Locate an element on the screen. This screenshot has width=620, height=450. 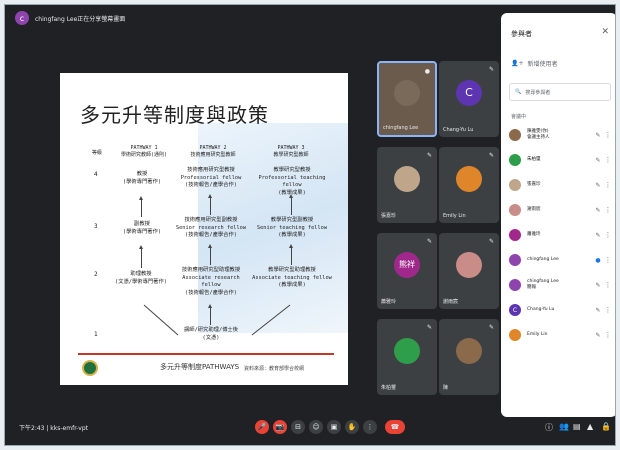
list-item: 朱柏璽 ✎ ⋮ is located at coordinates (561, 160).